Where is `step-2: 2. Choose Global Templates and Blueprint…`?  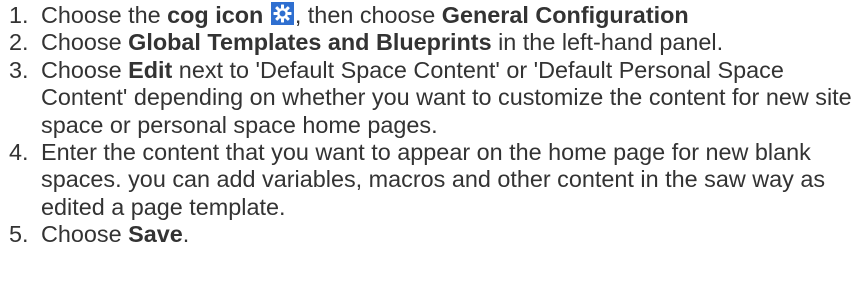 step-2: 2. Choose Global Templates and Blueprint… is located at coordinates (427, 42).